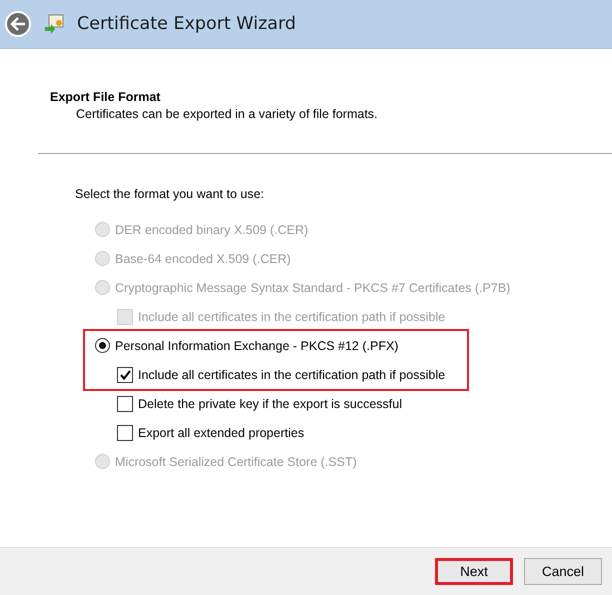 The width and height of the screenshot is (612, 595). Describe the element at coordinates (270, 403) in the screenshot. I see `option-label: Delete the private key if the export is successful` at that location.